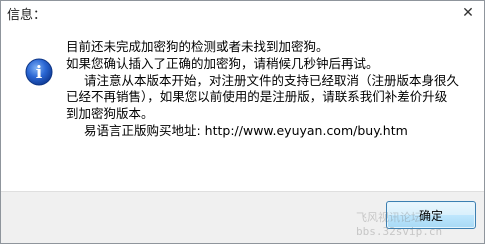  What do you see at coordinates (197, 46) in the screenshot?
I see `message-line: 目前还未完成加密狗的检测或者未找到加密狗。` at bounding box center [197, 46].